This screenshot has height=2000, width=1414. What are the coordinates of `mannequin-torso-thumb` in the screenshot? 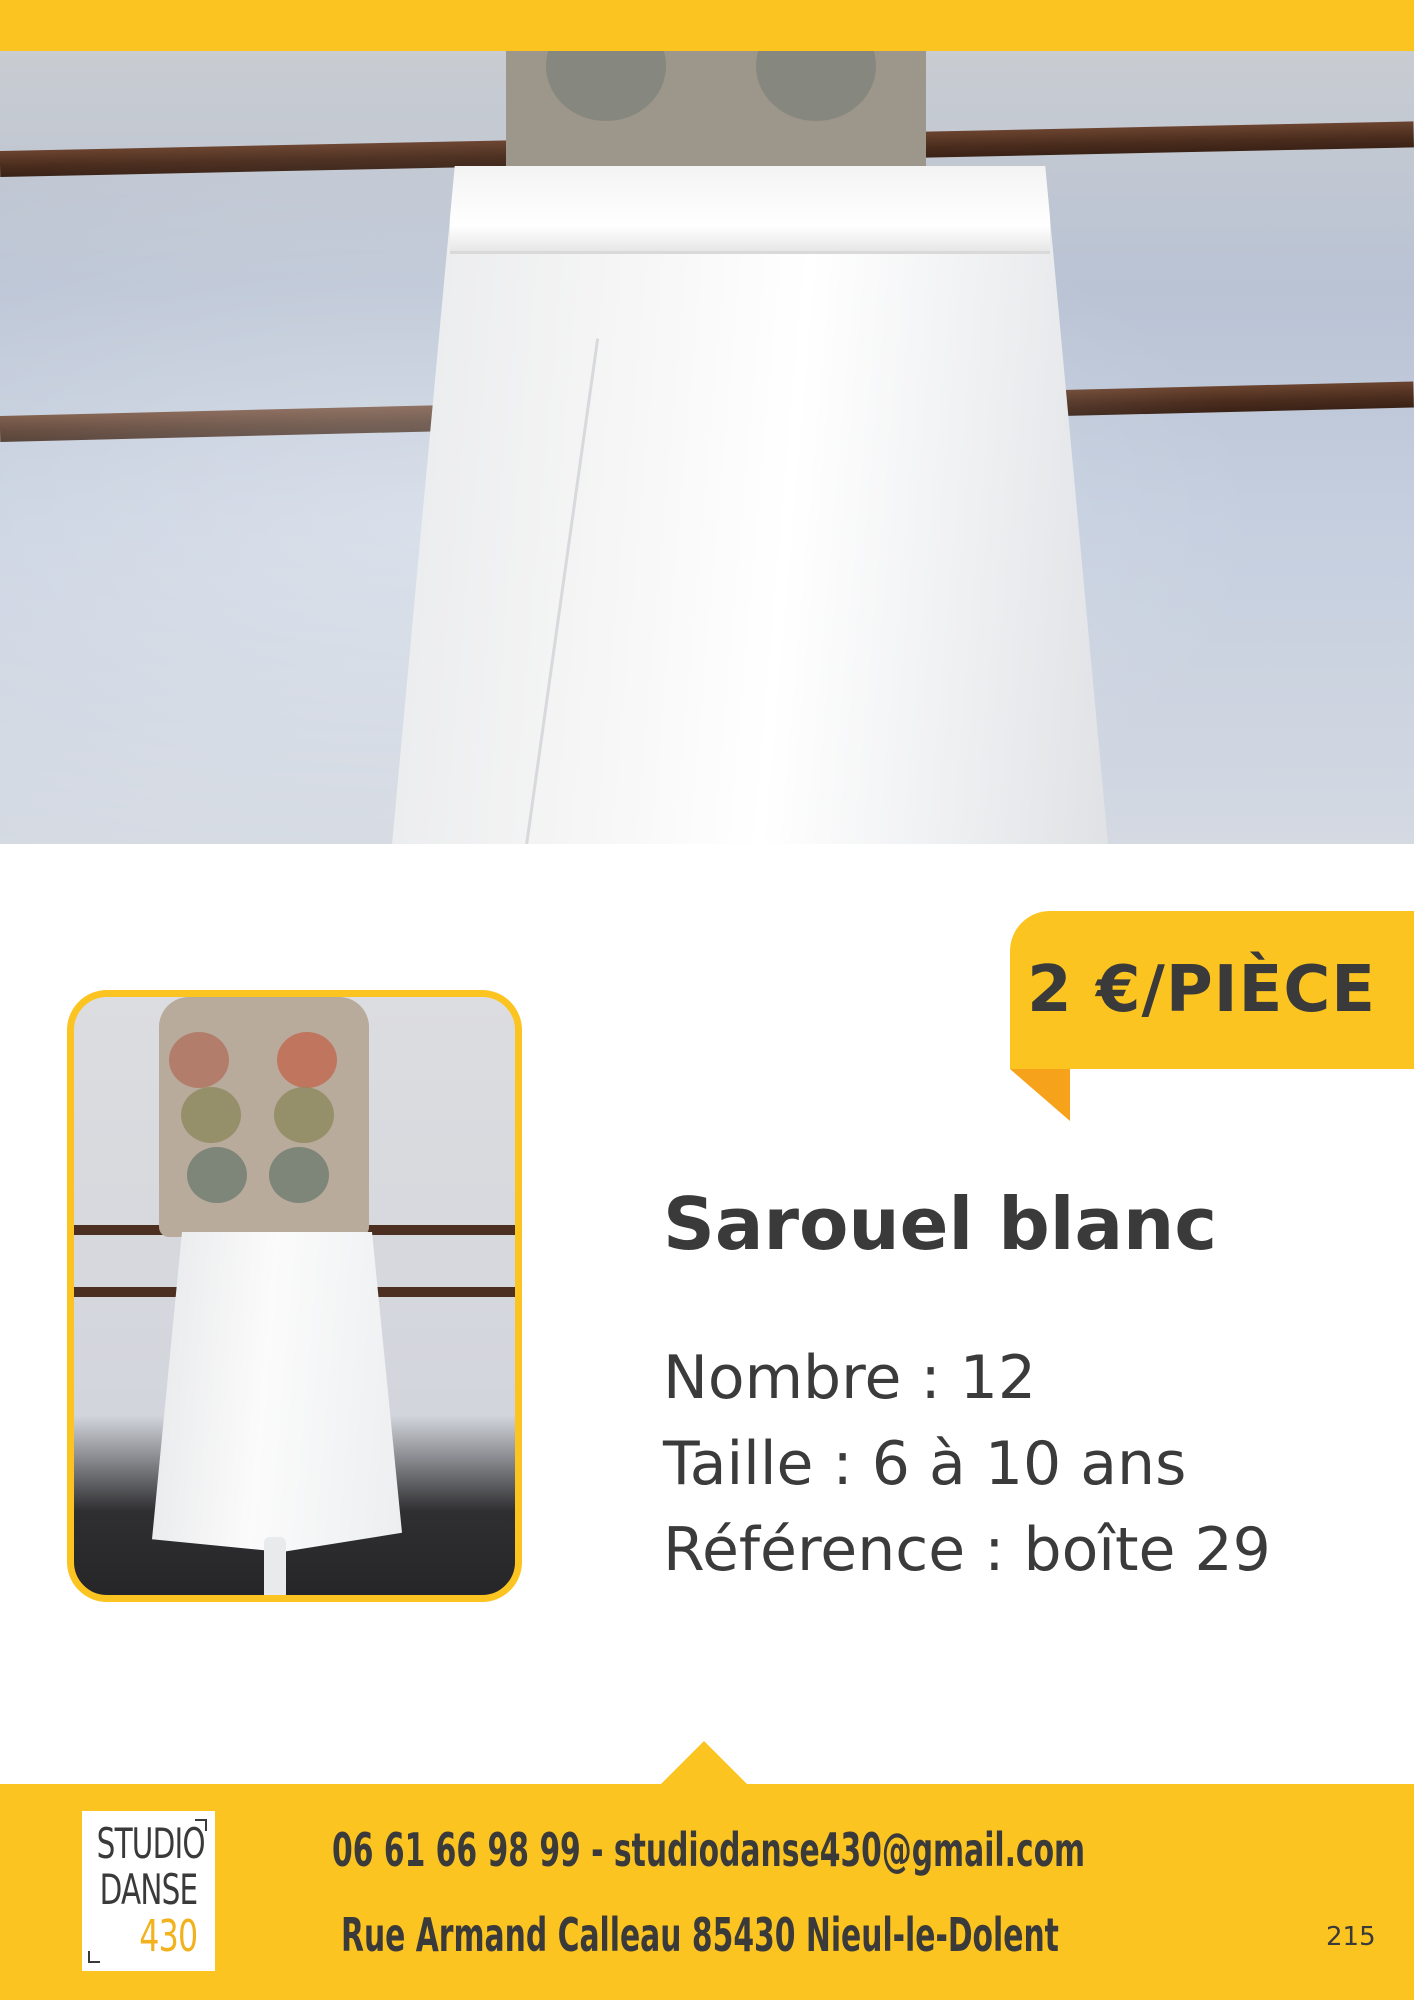 It's located at (264, 1117).